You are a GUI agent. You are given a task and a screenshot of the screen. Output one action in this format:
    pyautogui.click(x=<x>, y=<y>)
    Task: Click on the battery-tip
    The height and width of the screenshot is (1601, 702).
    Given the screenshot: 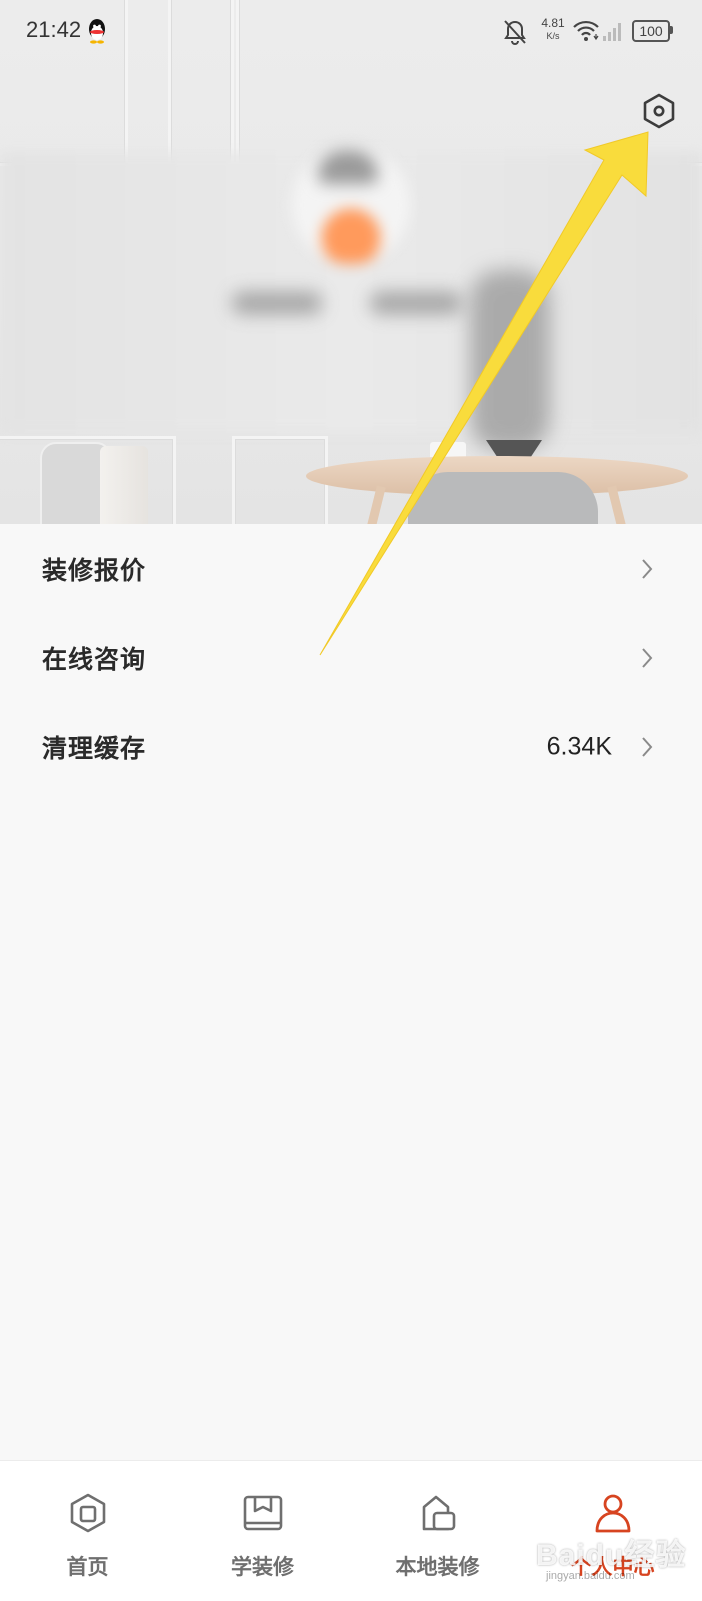 What is the action you would take?
    pyautogui.click(x=671, y=30)
    